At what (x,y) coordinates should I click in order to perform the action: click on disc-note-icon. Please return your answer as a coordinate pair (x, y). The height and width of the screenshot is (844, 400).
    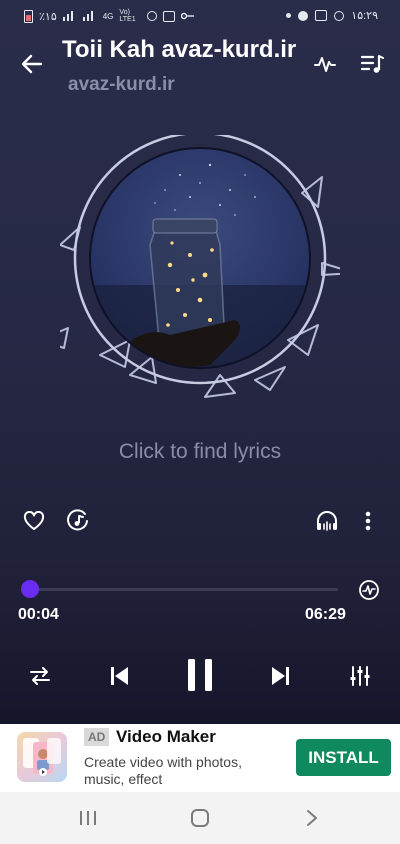
    Looking at the image, I should click on (77, 520).